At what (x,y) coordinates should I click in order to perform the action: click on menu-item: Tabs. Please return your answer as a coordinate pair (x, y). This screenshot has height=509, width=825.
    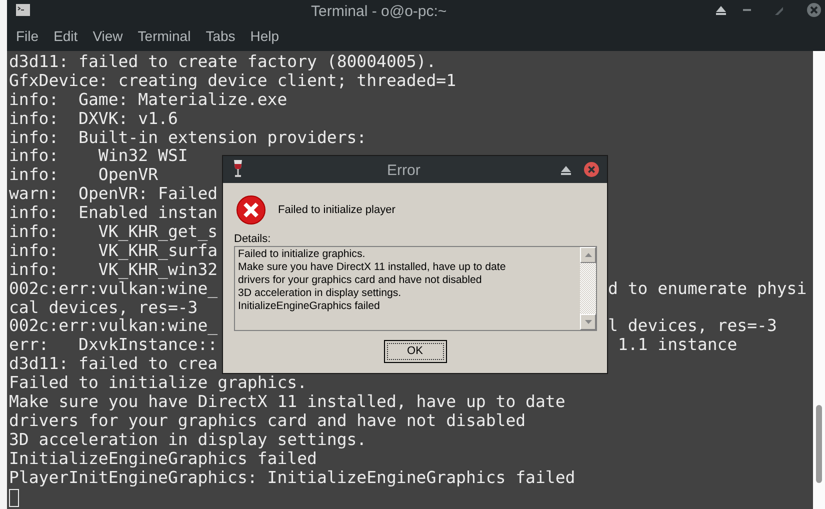
    Looking at the image, I should click on (221, 36).